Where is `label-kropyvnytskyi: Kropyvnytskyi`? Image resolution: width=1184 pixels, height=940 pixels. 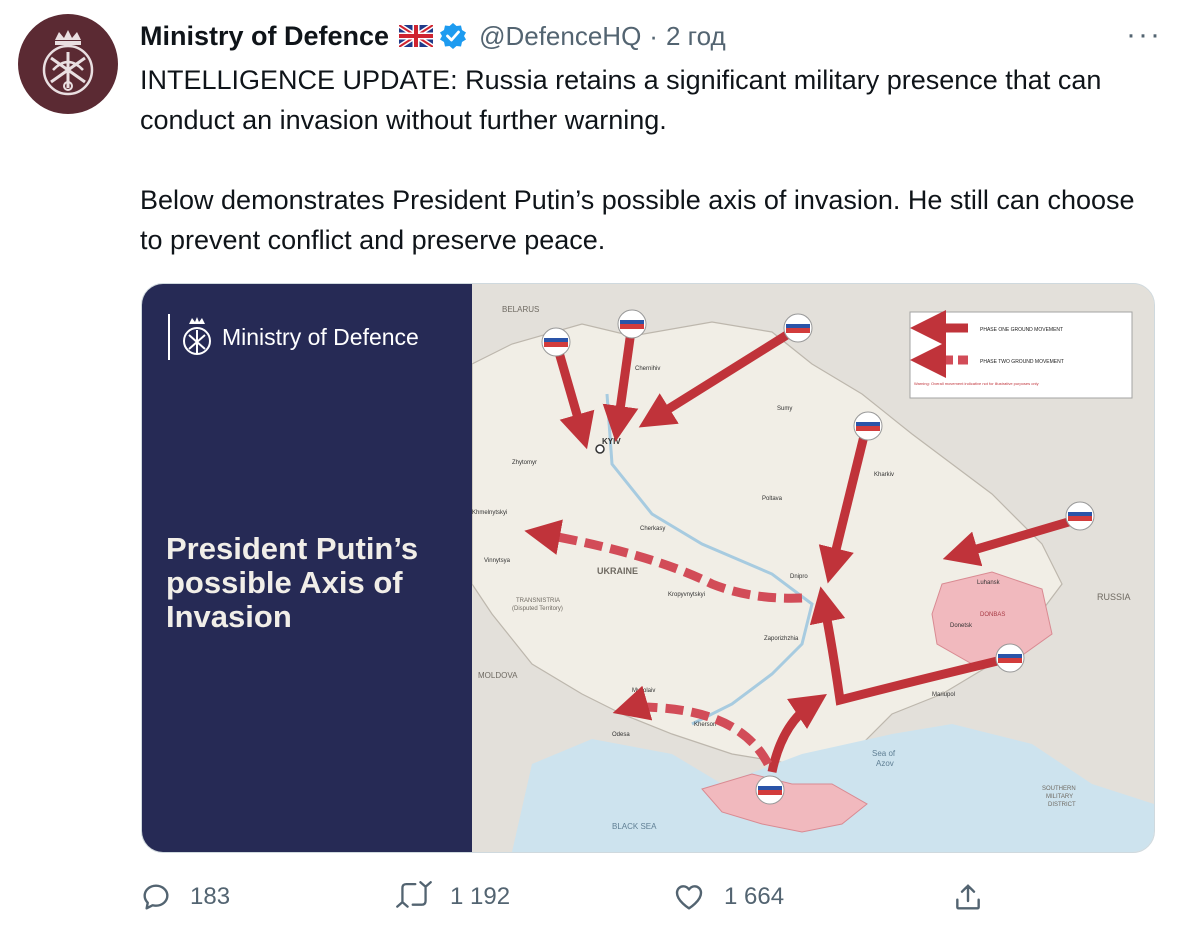 label-kropyvnytskyi: Kropyvnytskyi is located at coordinates (686, 595).